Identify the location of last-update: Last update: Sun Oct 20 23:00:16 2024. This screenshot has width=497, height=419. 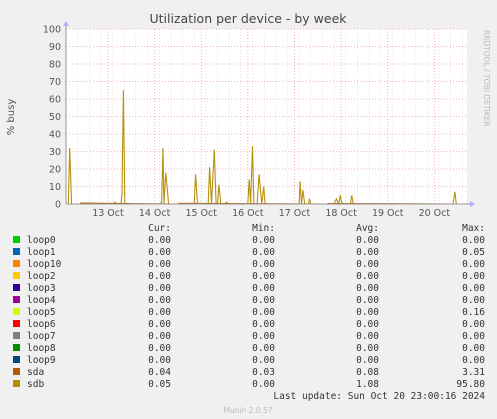
(379, 396).